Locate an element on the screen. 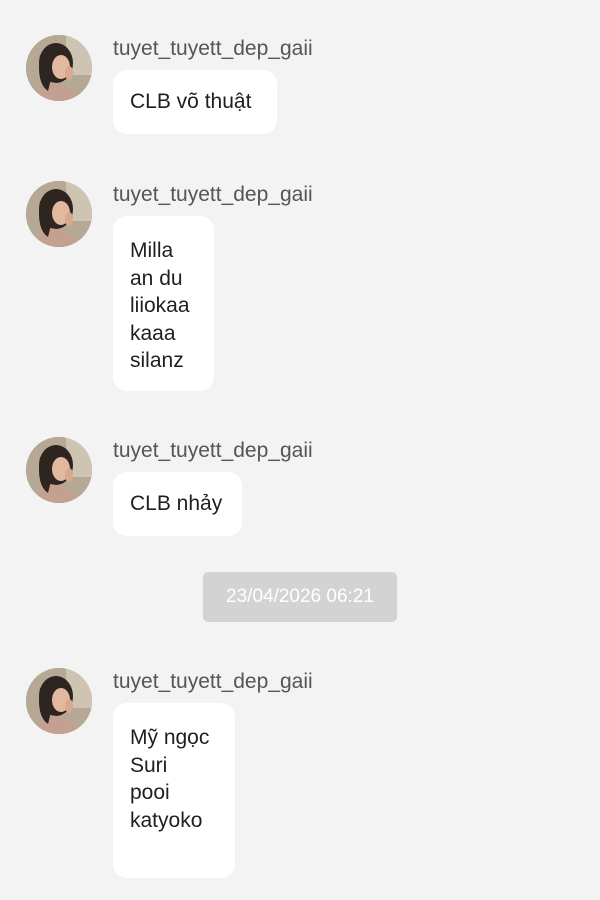 This screenshot has width=600, height=900. message-text-line: CLB nhảy is located at coordinates (176, 503).